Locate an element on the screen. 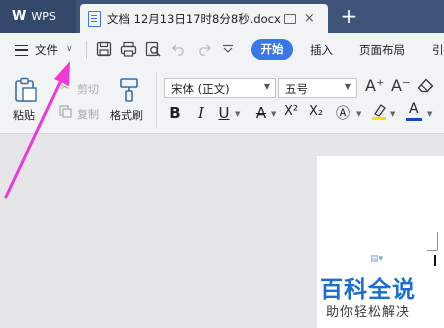 This screenshot has width=444, height=328. quick-access-dropdown-icon is located at coordinates (228, 49).